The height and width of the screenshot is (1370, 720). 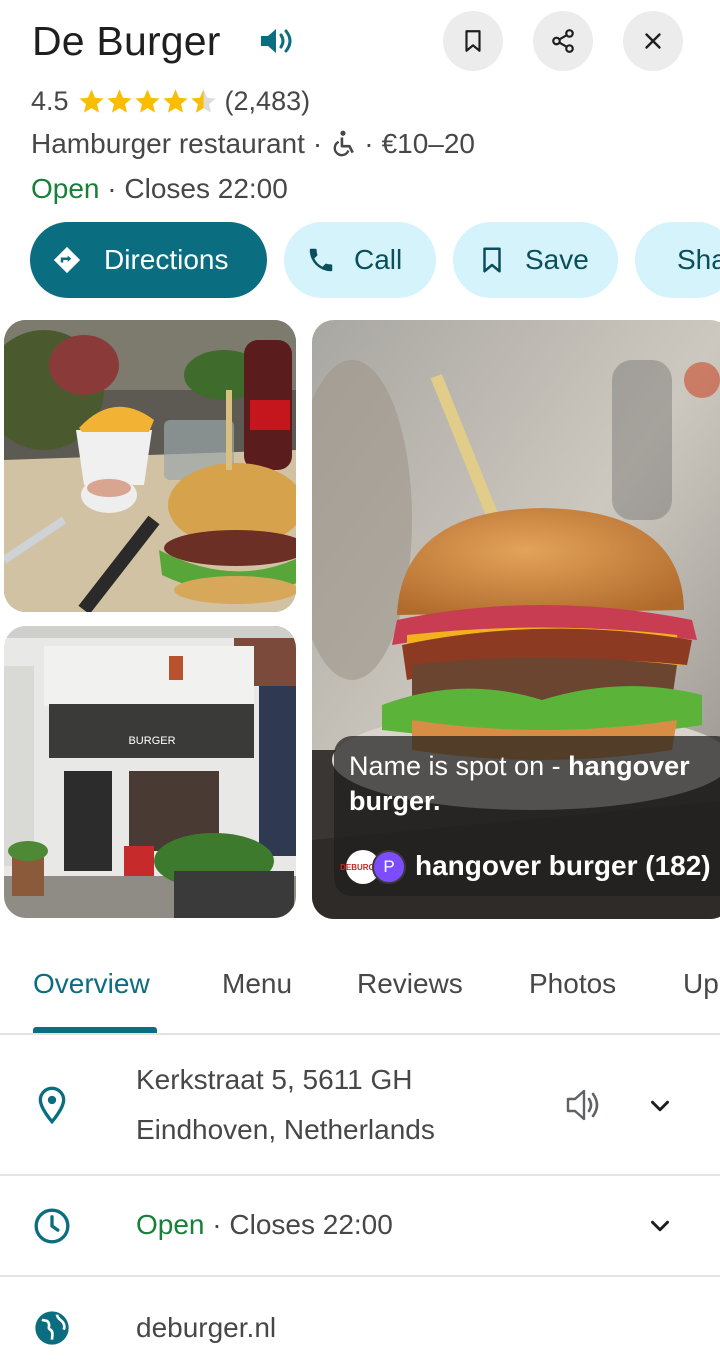 What do you see at coordinates (344, 143) in the screenshot?
I see `wheelchair-icon` at bounding box center [344, 143].